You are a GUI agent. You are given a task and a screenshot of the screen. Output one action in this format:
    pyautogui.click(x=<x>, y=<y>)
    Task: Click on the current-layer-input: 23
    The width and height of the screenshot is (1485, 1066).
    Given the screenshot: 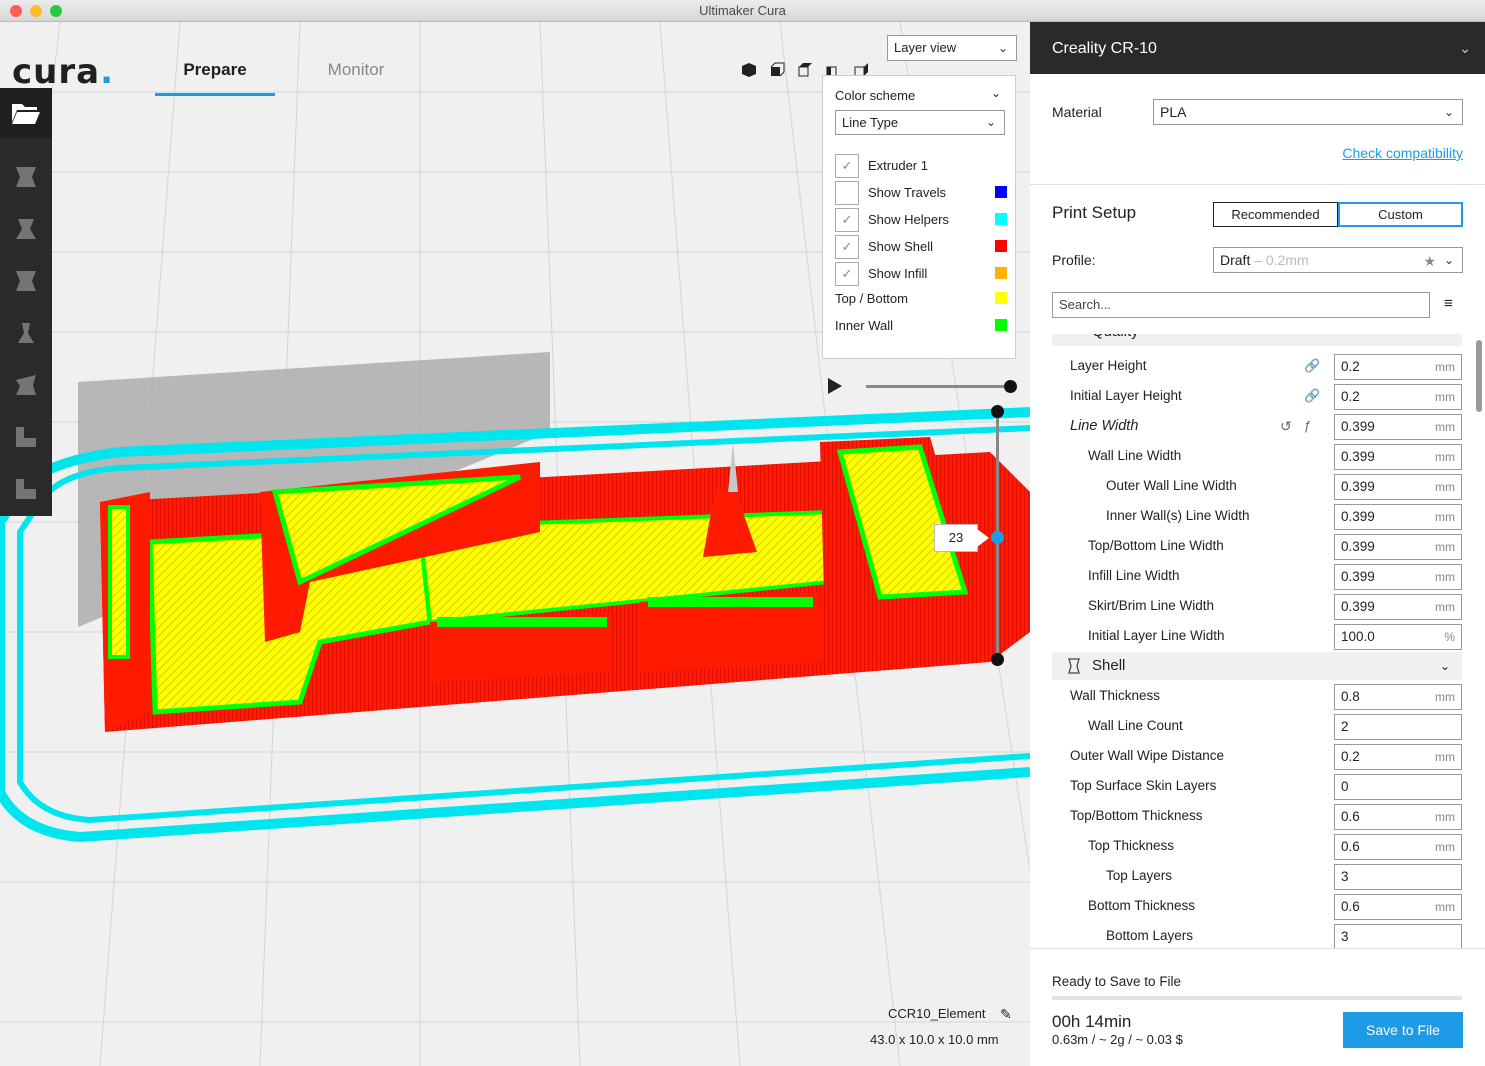 What is the action you would take?
    pyautogui.click(x=961, y=538)
    